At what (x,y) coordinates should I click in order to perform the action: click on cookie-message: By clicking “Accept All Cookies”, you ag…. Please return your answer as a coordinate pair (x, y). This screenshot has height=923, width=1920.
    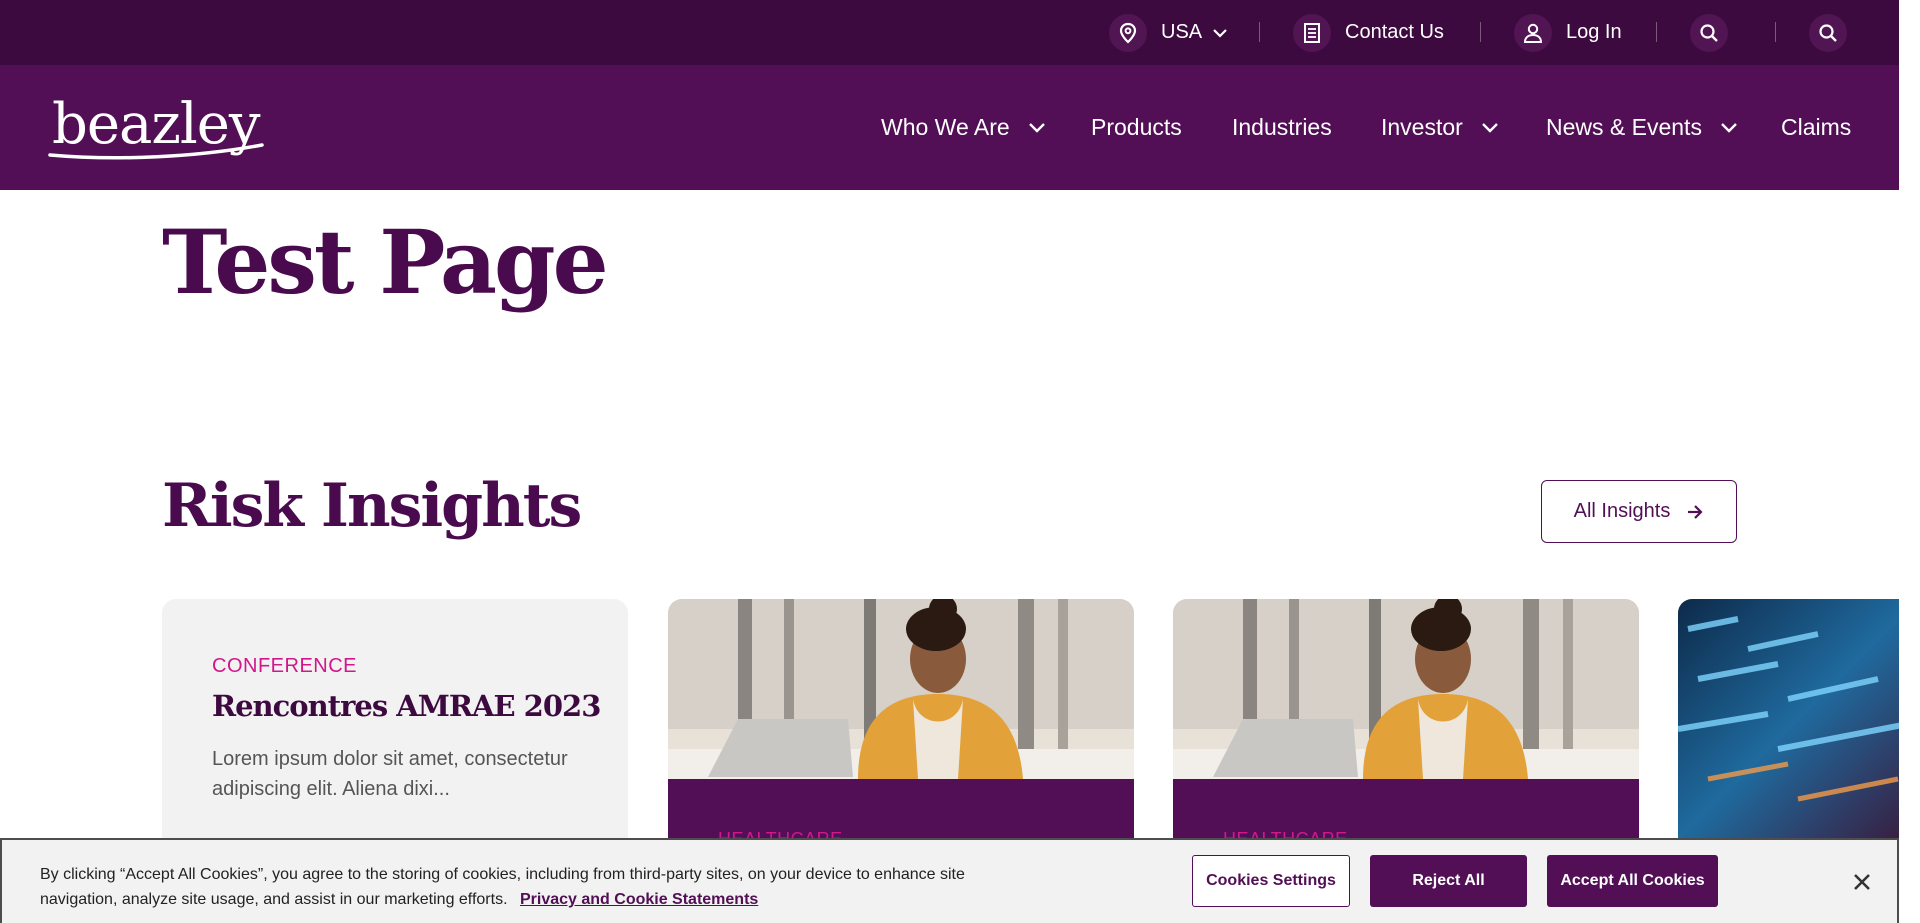
    Looking at the image, I should click on (520, 887).